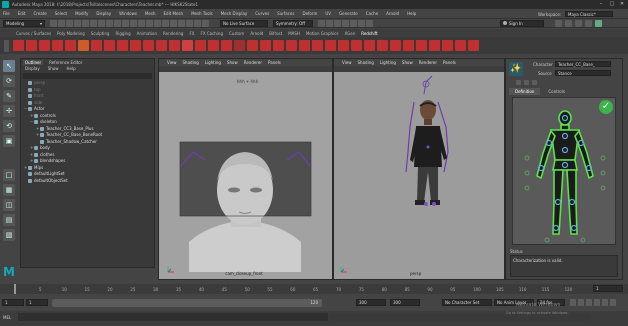  Describe the element at coordinates (6, 13) in the screenshot. I see `menu-file: File` at that location.